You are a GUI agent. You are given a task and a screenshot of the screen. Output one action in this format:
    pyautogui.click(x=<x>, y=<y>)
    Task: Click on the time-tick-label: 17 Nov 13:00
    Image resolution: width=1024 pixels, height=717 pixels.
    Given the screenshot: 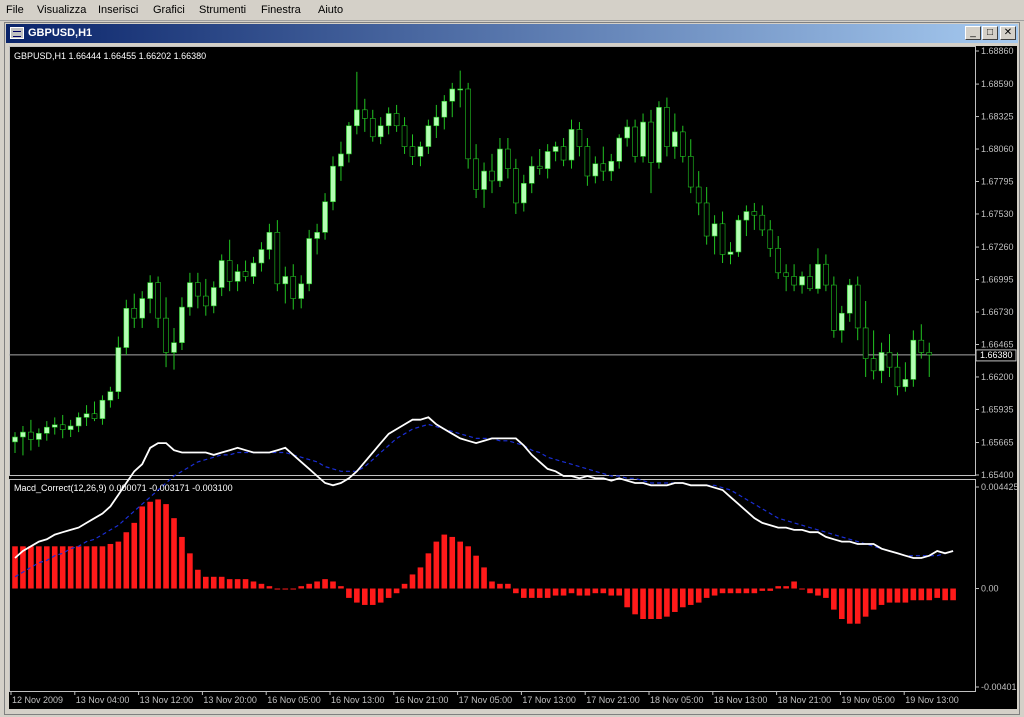 What is the action you would take?
    pyautogui.click(x=549, y=700)
    